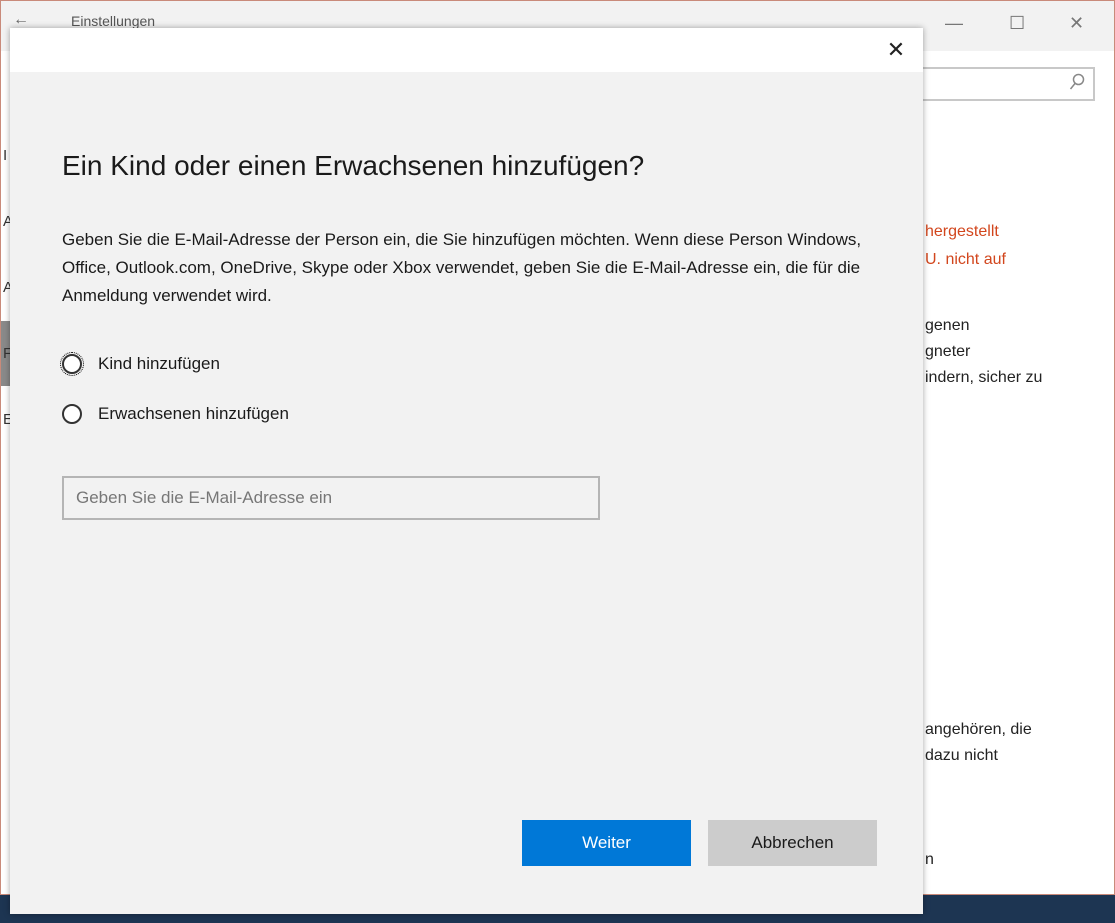  What do you see at coordinates (1076, 23) in the screenshot?
I see `close-window-icon: ✕` at bounding box center [1076, 23].